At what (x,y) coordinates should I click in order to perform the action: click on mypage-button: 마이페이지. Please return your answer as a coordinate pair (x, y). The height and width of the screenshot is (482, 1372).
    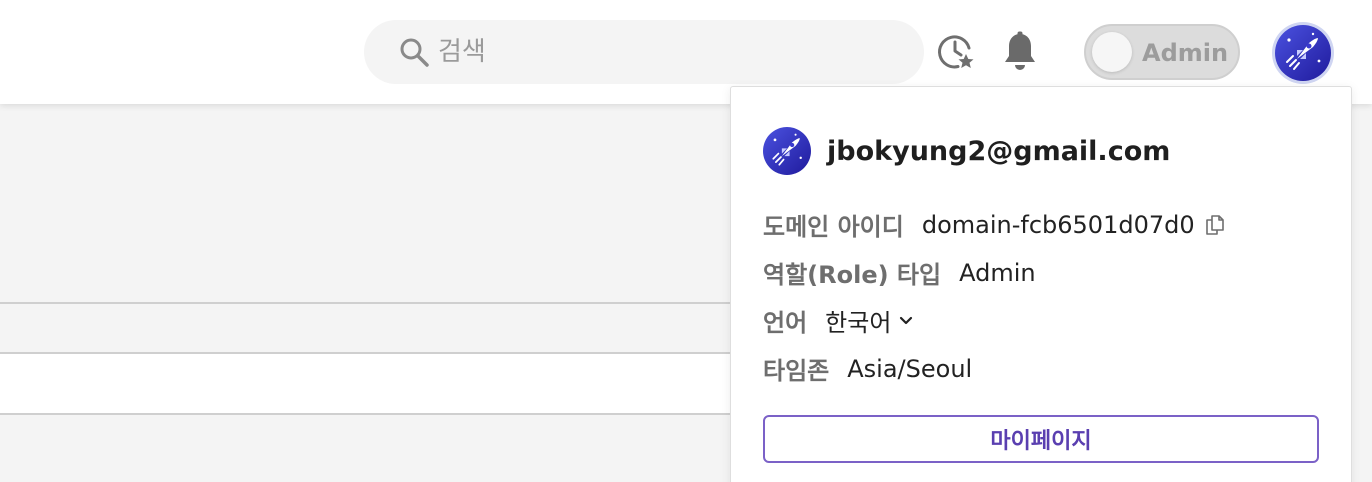
    Looking at the image, I should click on (1041, 439).